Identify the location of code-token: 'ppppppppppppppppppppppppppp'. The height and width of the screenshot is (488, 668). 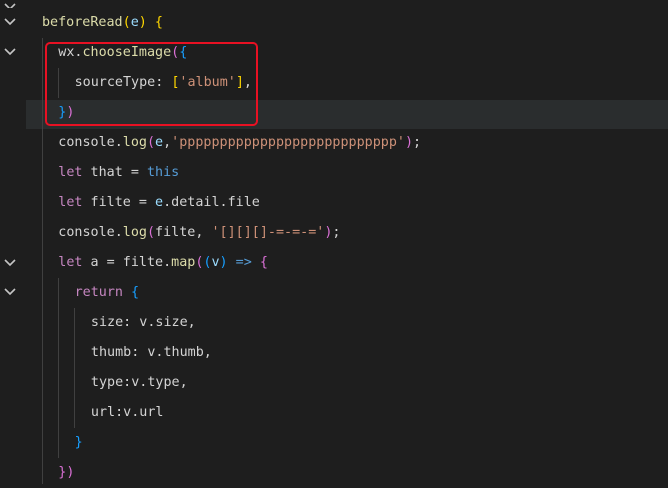
(288, 142).